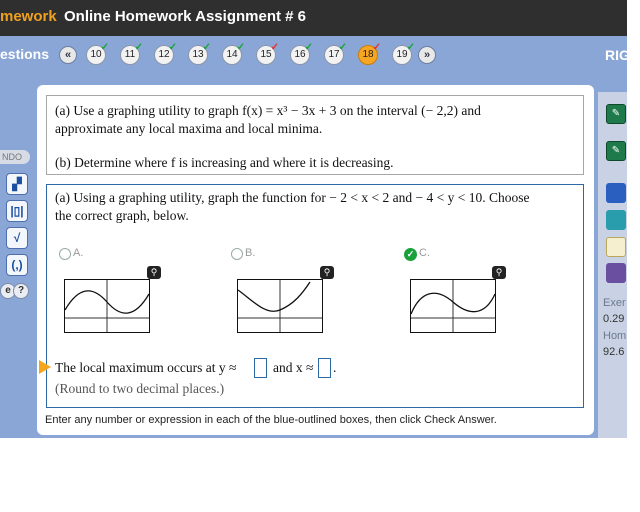  I want to click on option-a-graph, so click(107, 306).